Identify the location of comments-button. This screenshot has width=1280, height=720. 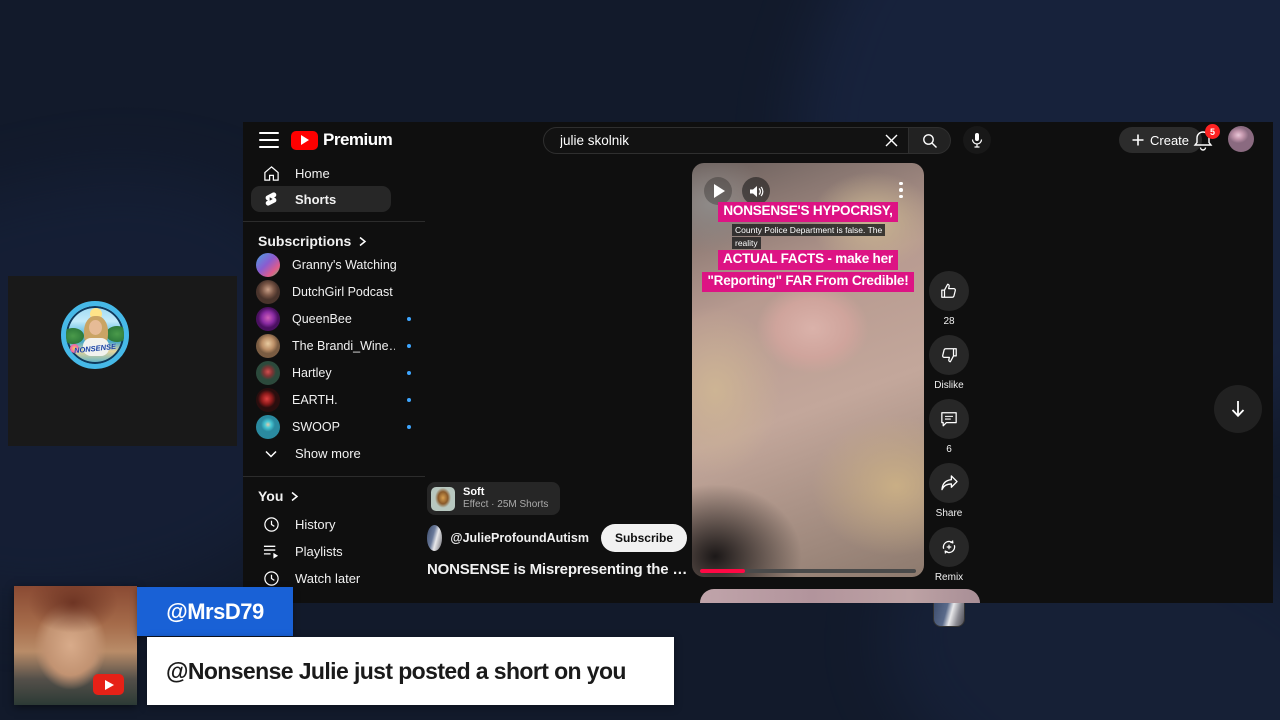
(949, 419).